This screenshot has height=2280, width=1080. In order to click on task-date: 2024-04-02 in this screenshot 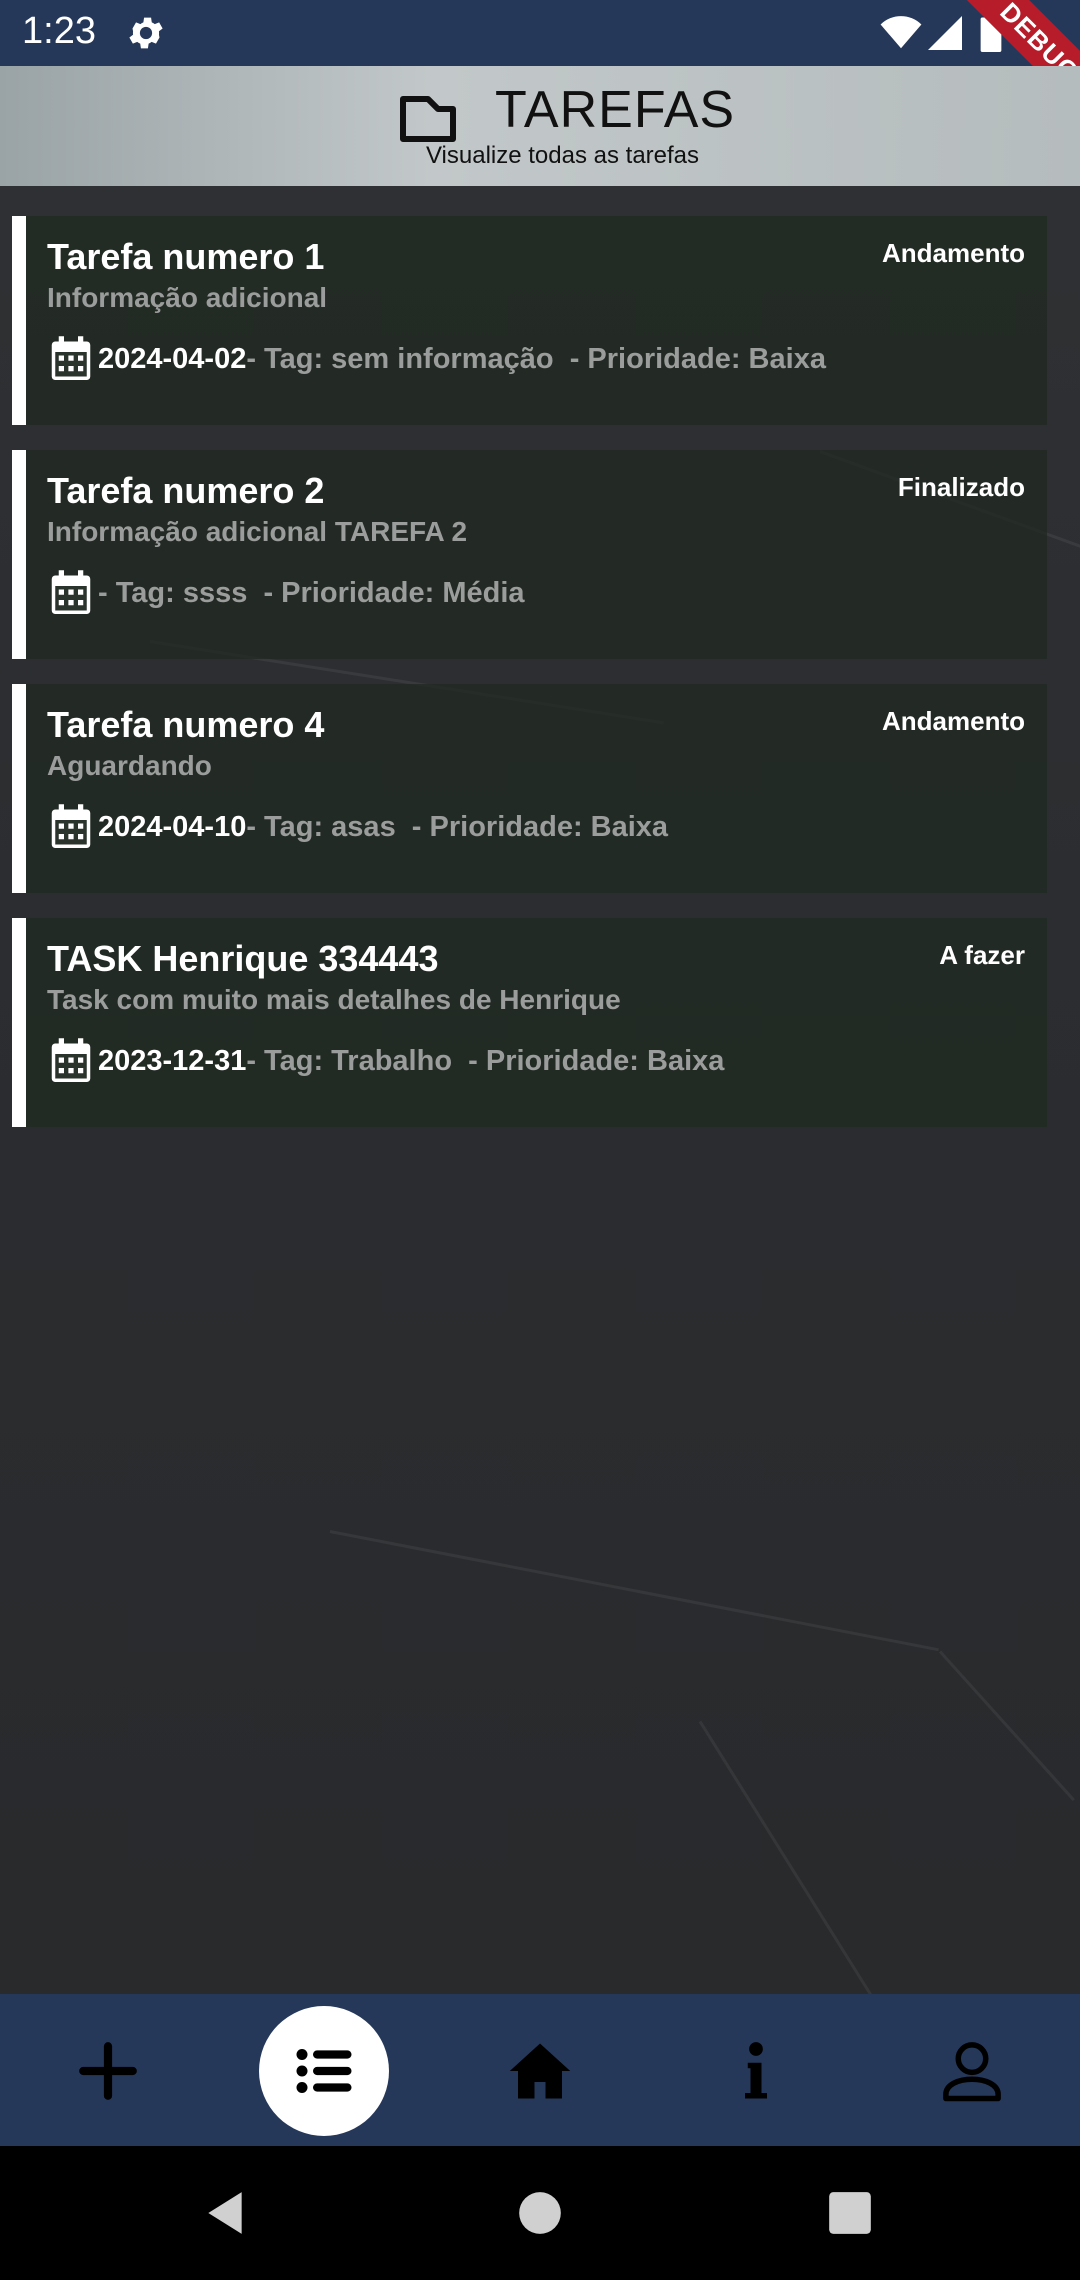, I will do `click(172, 358)`.